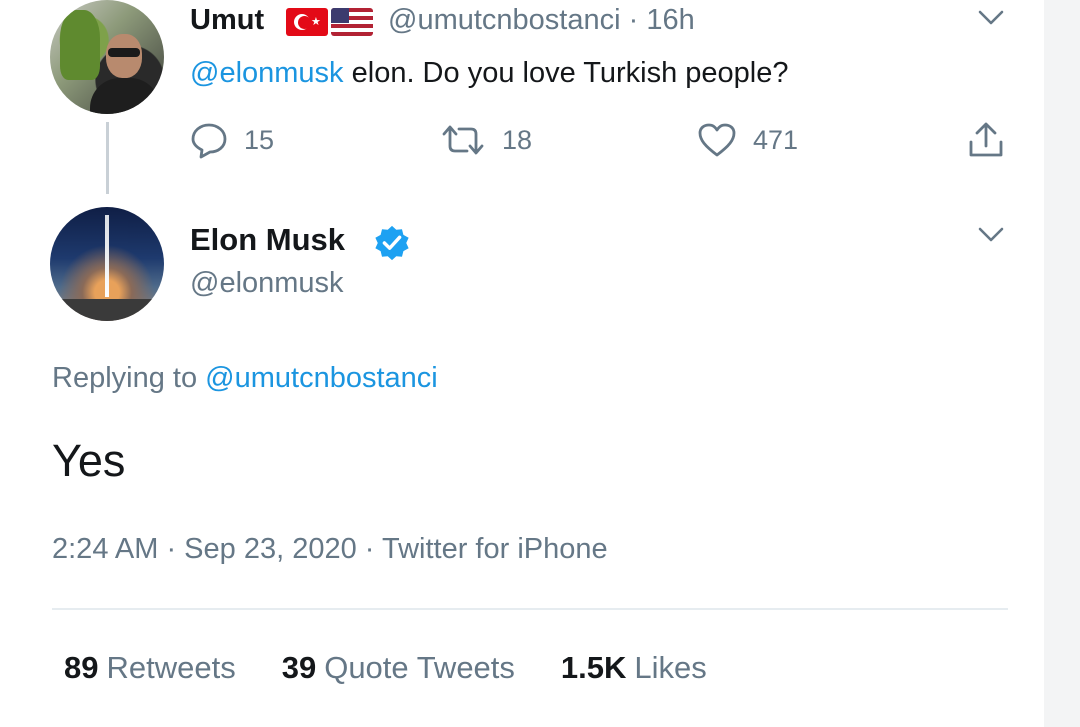 This screenshot has width=1080, height=727. What do you see at coordinates (593, 667) in the screenshot?
I see `likes-count: 1.5K` at bounding box center [593, 667].